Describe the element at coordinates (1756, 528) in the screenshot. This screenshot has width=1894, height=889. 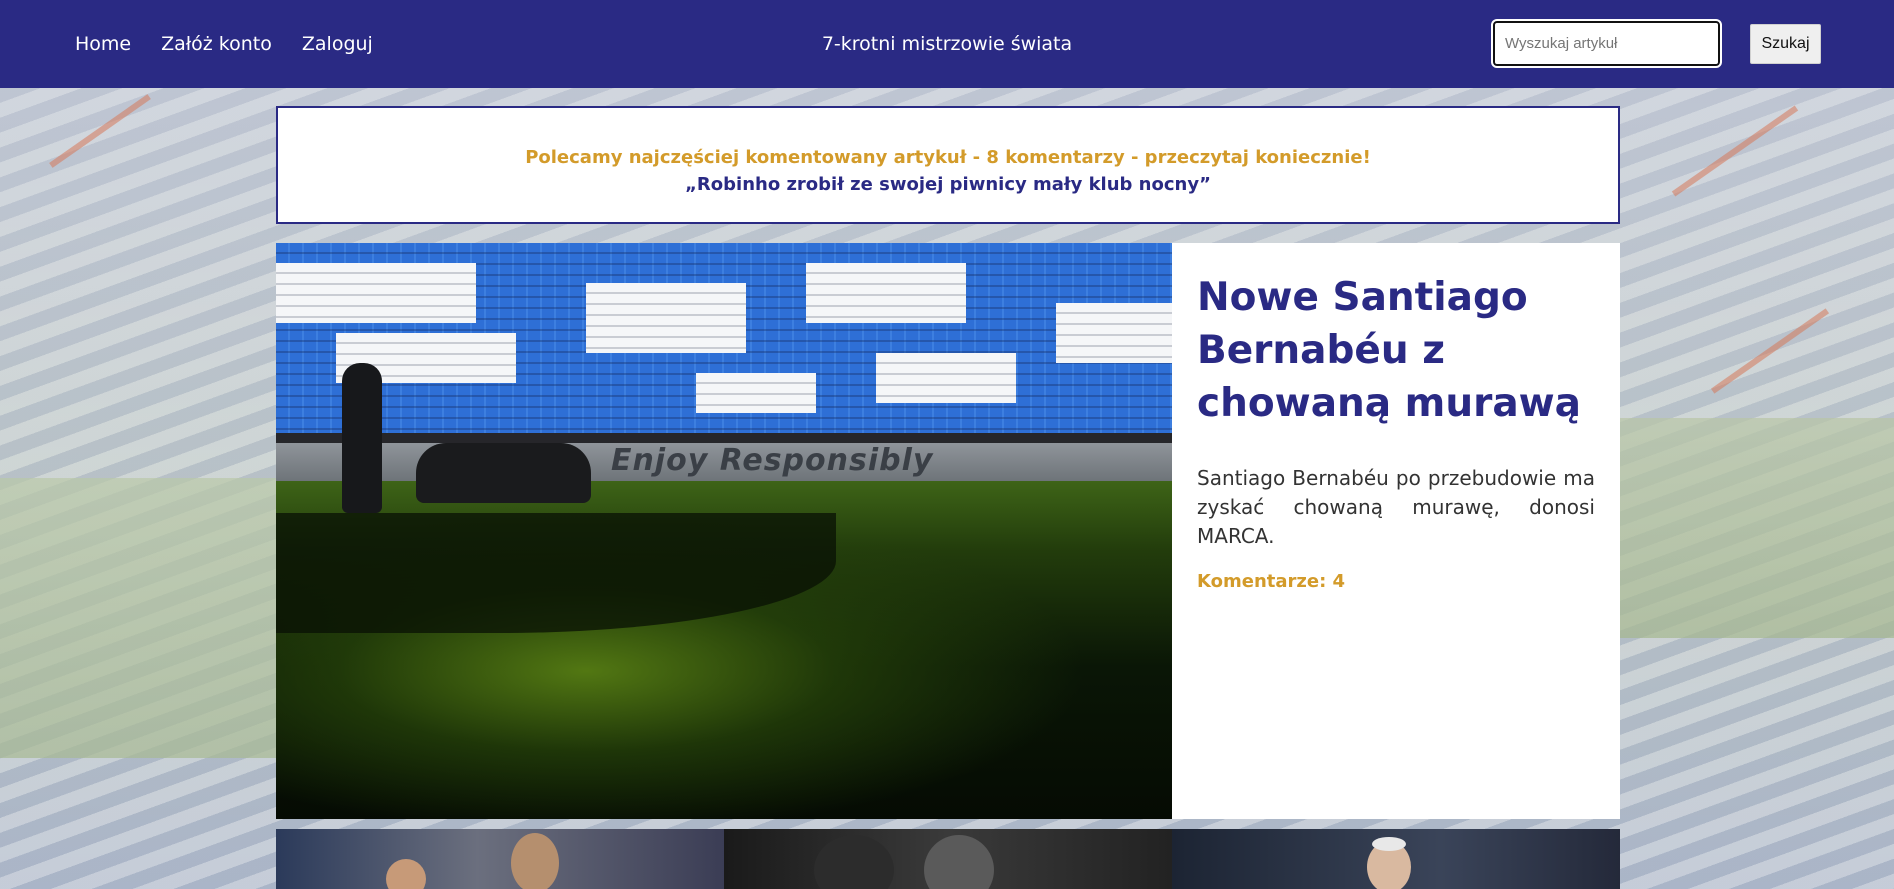
I see `background-pitch-right` at that location.